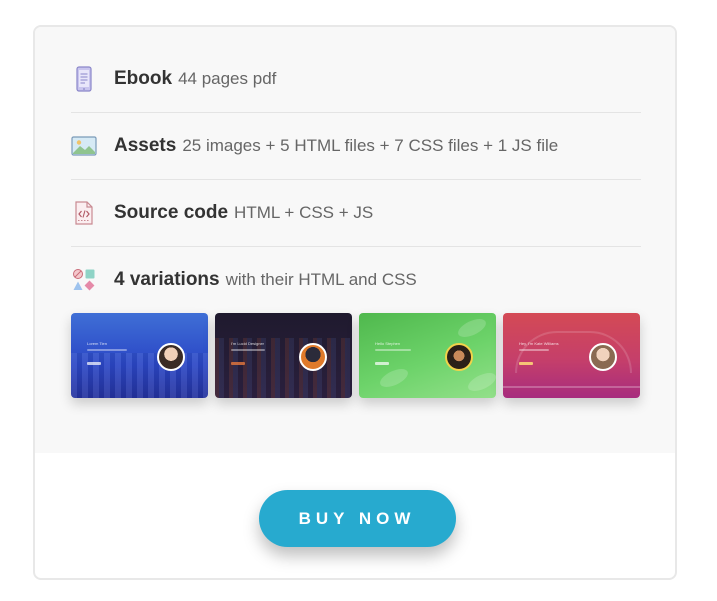 This screenshot has height=601, width=717. I want to click on include-label: 4 variations, so click(167, 279).